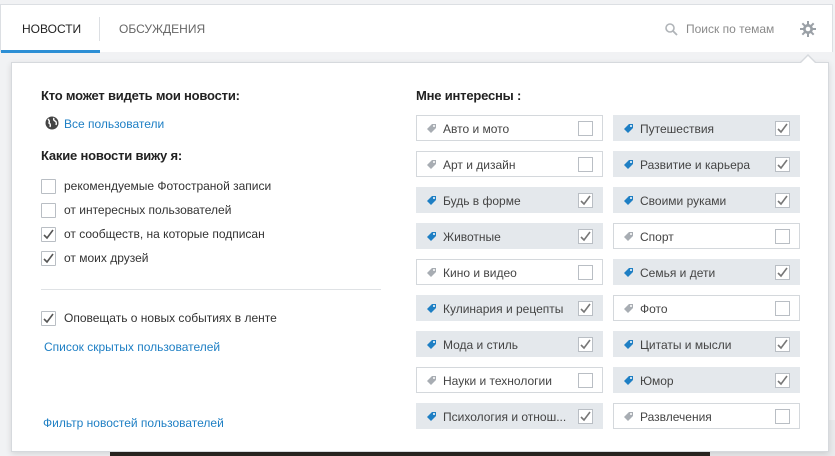  What do you see at coordinates (472, 237) in the screenshot?
I see `interest-tag-label: Животные` at bounding box center [472, 237].